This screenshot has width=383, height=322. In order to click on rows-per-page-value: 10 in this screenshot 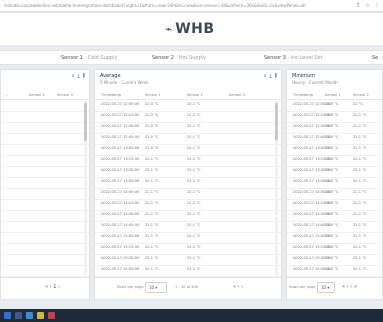, I will do `click(324, 287)`.